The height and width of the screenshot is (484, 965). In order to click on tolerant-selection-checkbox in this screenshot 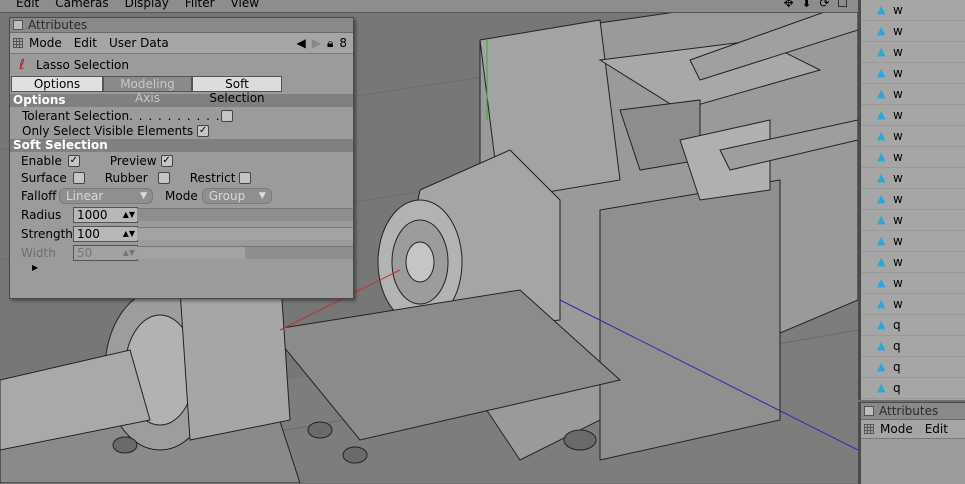, I will do `click(226, 115)`.